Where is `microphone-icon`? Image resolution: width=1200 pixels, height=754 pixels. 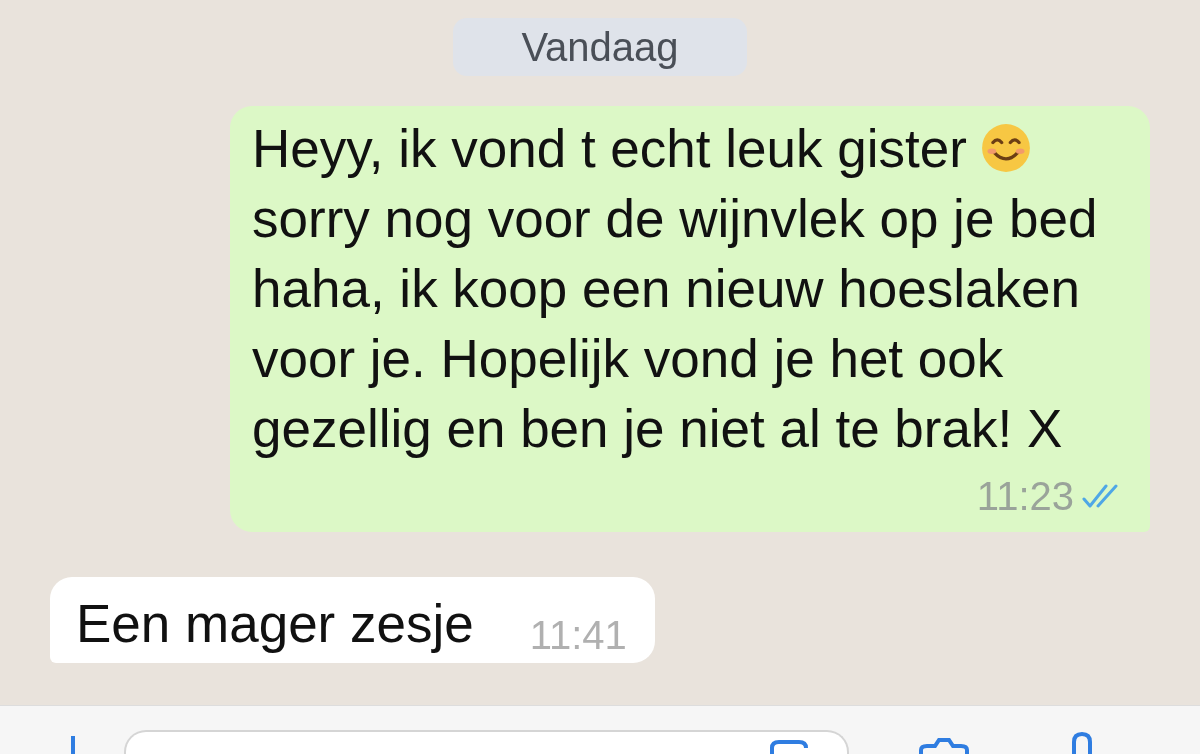
microphone-icon is located at coordinates (1082, 743).